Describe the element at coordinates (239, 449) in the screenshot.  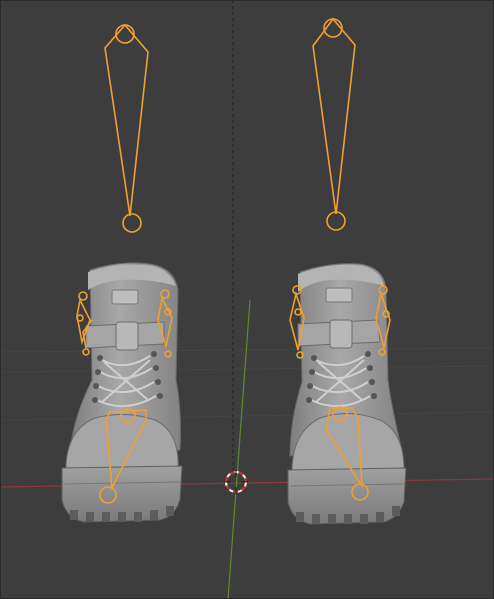
I see `y-axis-line` at that location.